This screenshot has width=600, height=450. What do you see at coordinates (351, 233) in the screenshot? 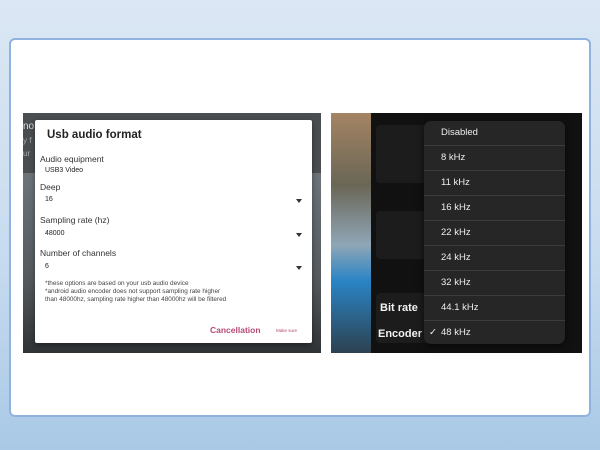
I see `background-scene` at bounding box center [351, 233].